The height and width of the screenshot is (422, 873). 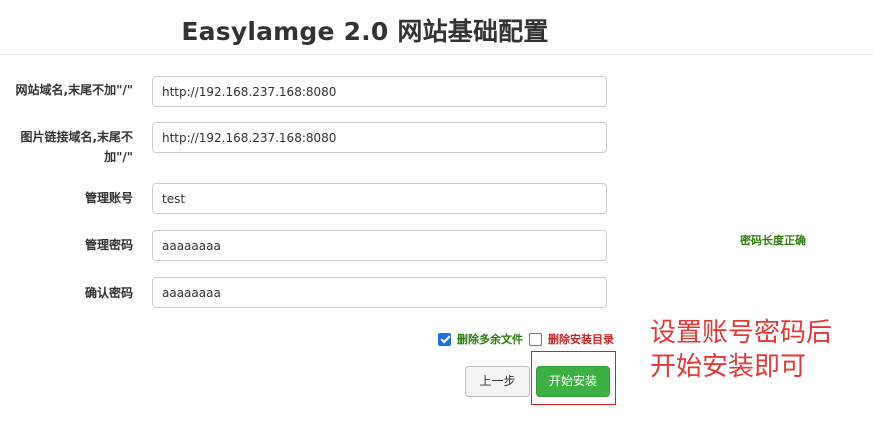 What do you see at coordinates (436, 54) in the screenshot?
I see `title-divider` at bounding box center [436, 54].